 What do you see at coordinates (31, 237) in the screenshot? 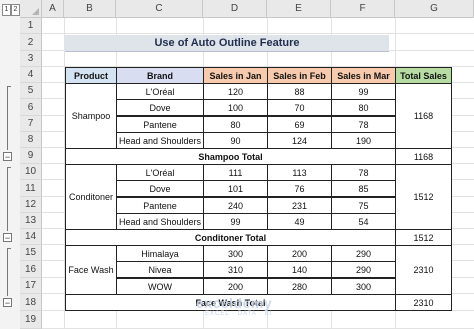
I see `row-header-14: 14` at bounding box center [31, 237].